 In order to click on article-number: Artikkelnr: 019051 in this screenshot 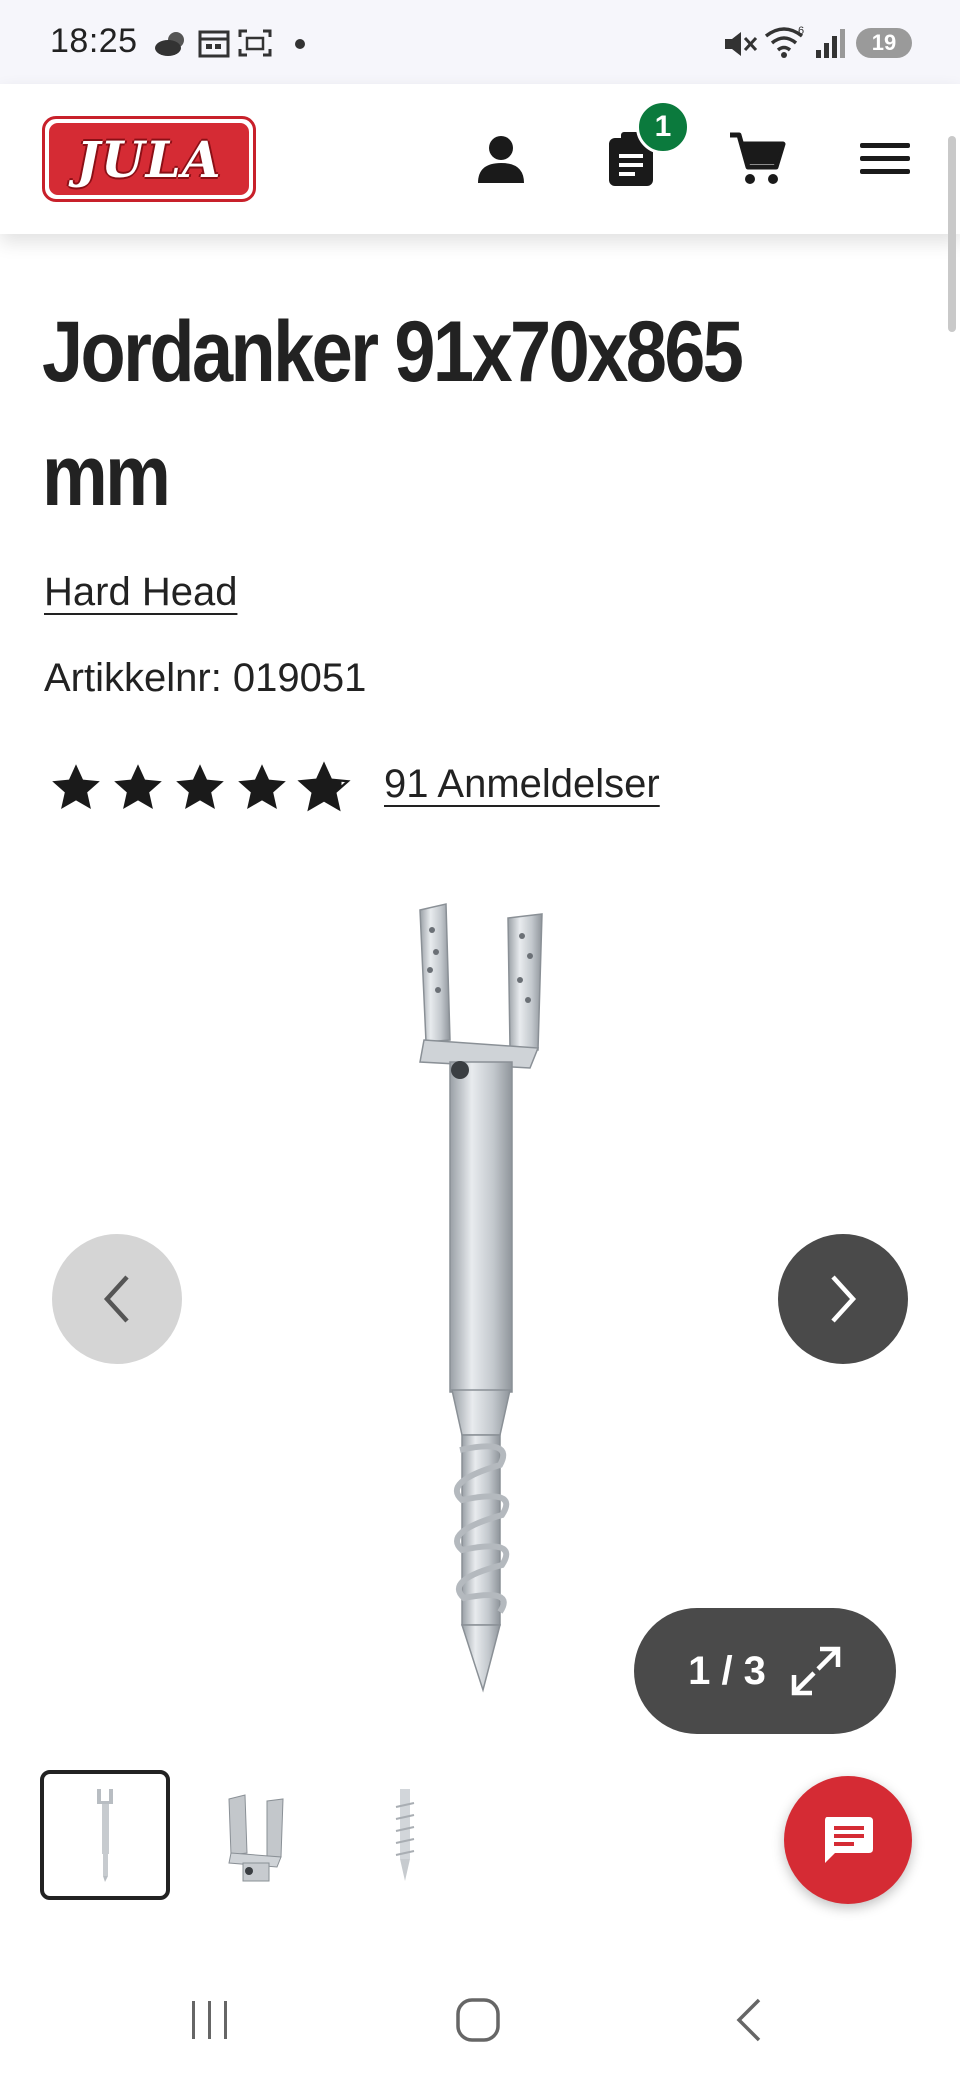, I will do `click(205, 678)`.